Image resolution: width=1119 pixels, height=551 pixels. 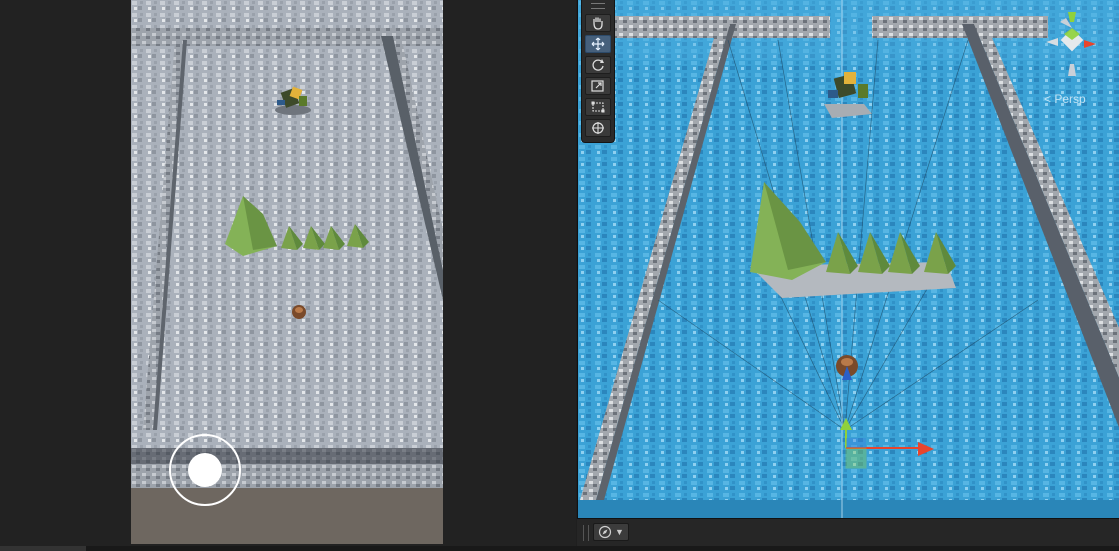 I want to click on rect-tool-button, so click(x=598, y=107).